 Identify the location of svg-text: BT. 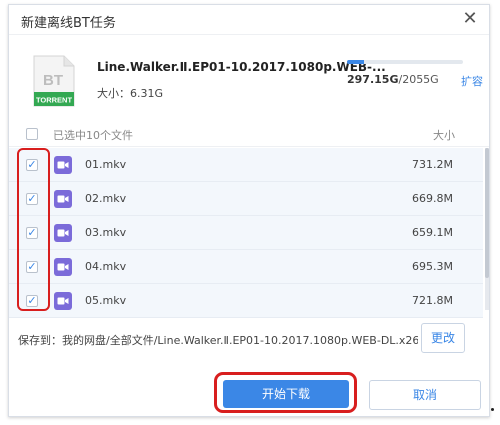
(53, 80).